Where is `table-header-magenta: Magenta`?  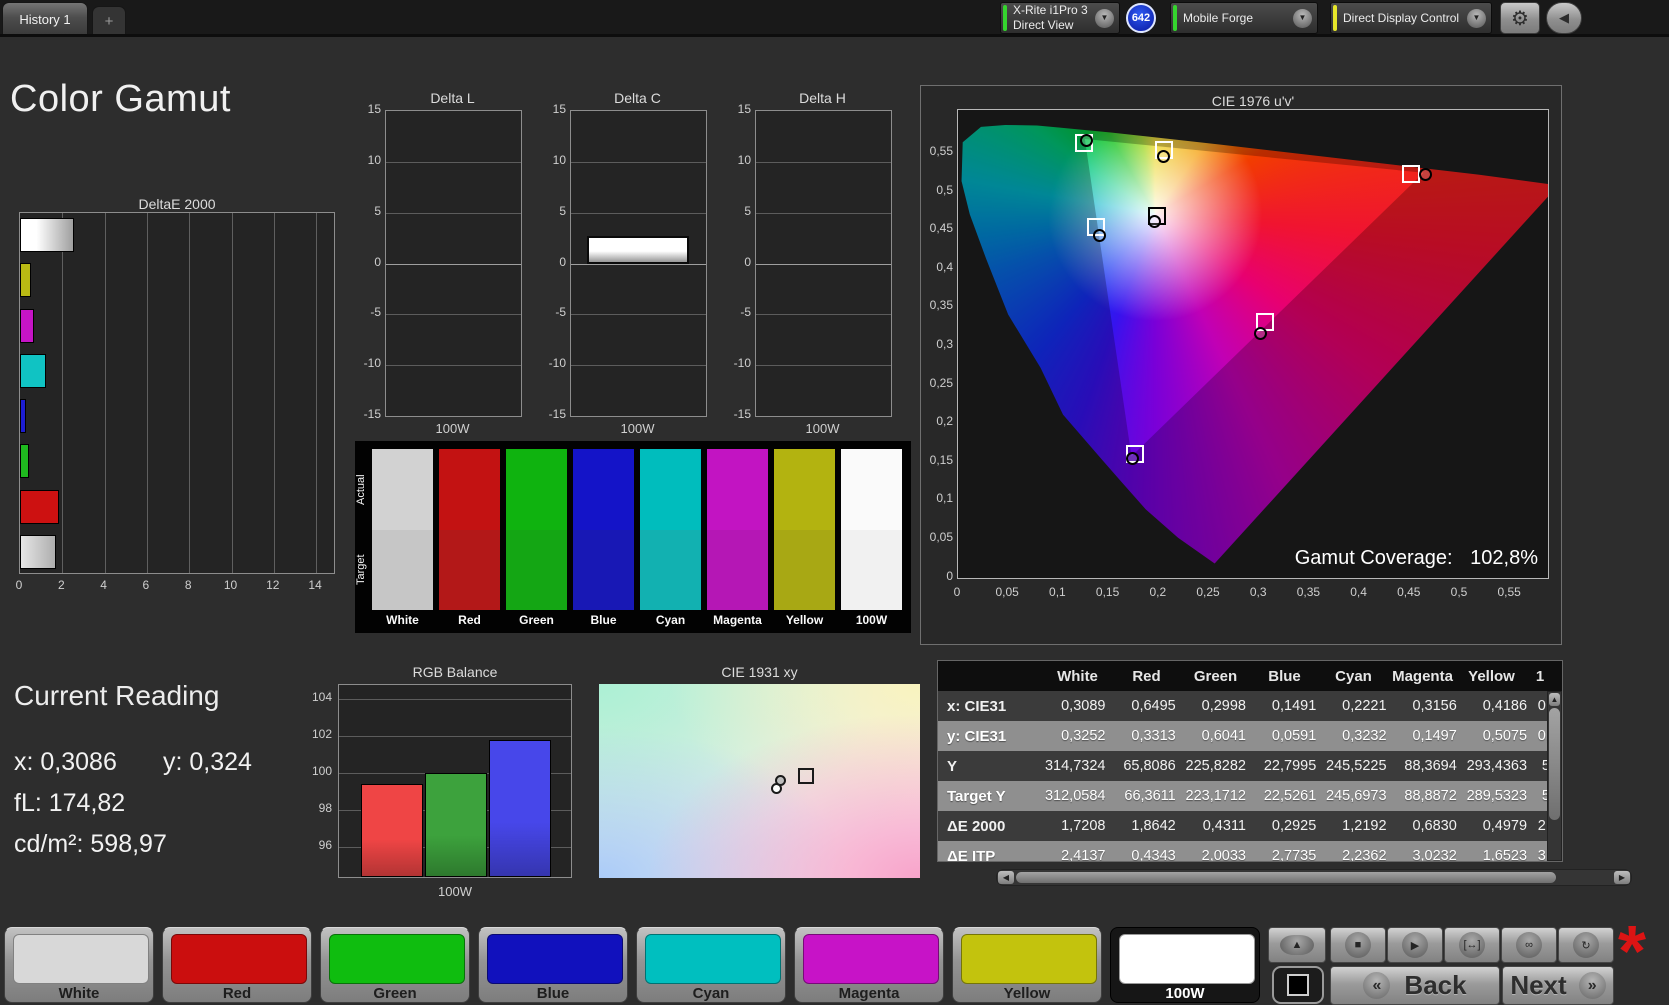 table-header-magenta: Magenta is located at coordinates (1422, 676).